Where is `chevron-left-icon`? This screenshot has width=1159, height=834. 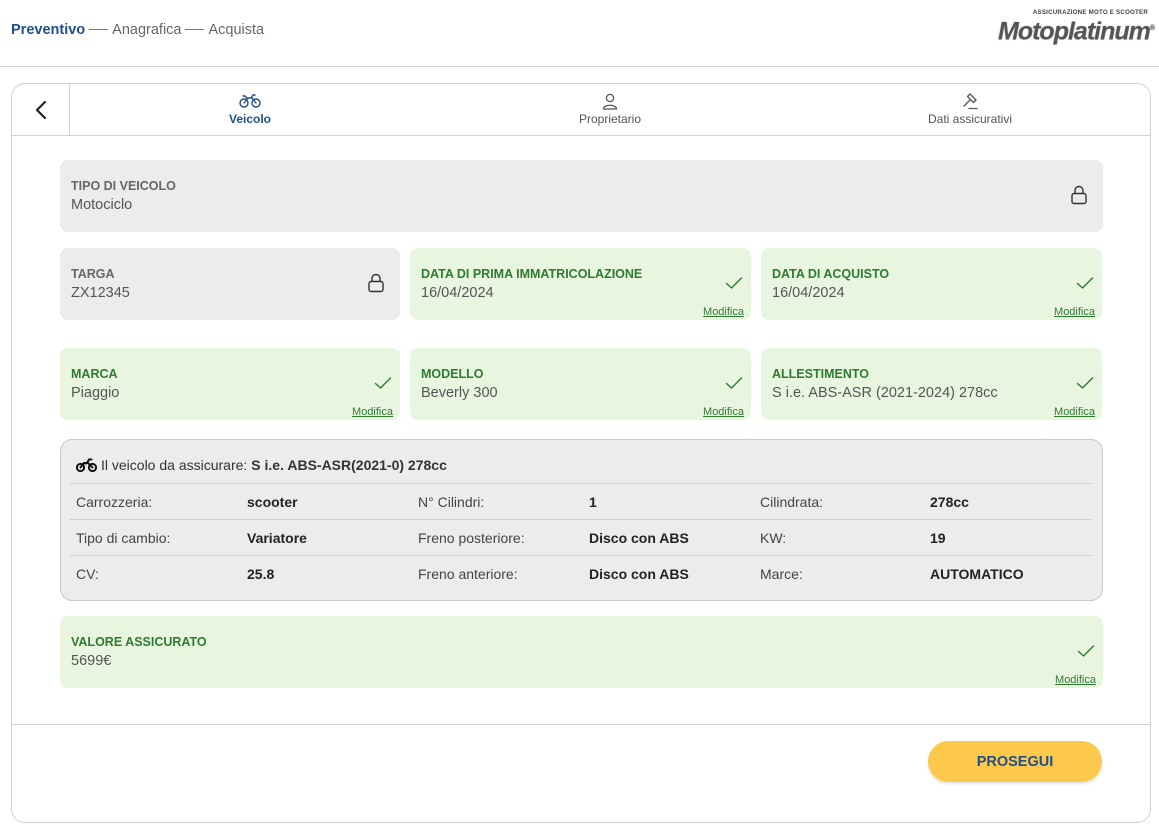 chevron-left-icon is located at coordinates (40, 110).